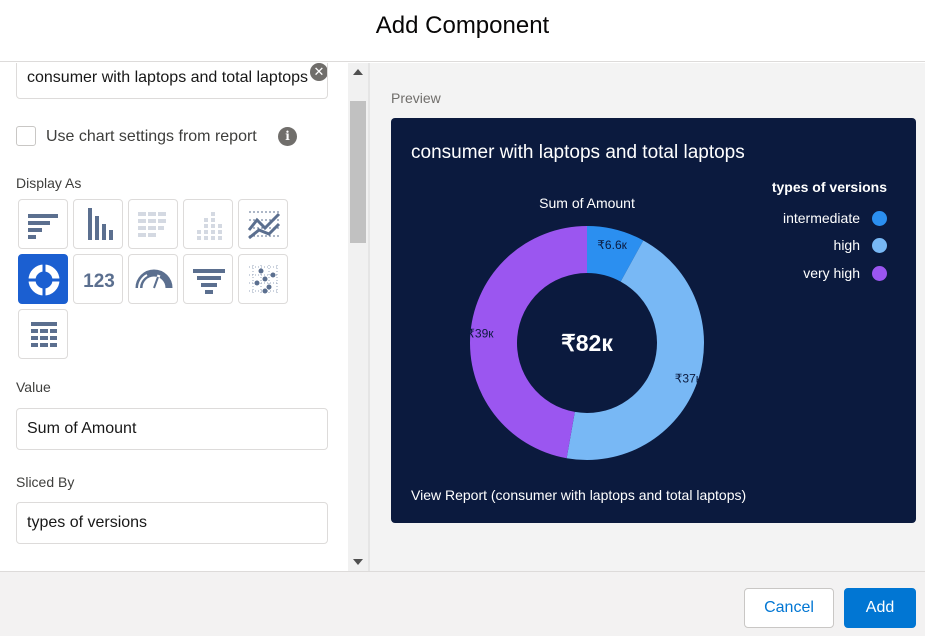  Describe the element at coordinates (462, 603) in the screenshot. I see `modal-footer: Cancel Add` at that location.